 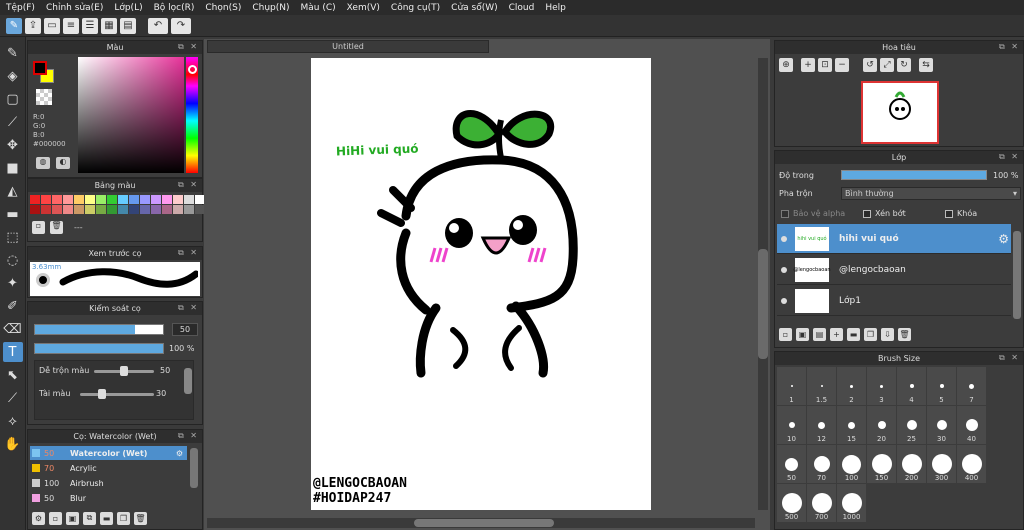 What do you see at coordinates (851, 425) in the screenshot?
I see `brush-size-cell: 15` at bounding box center [851, 425].